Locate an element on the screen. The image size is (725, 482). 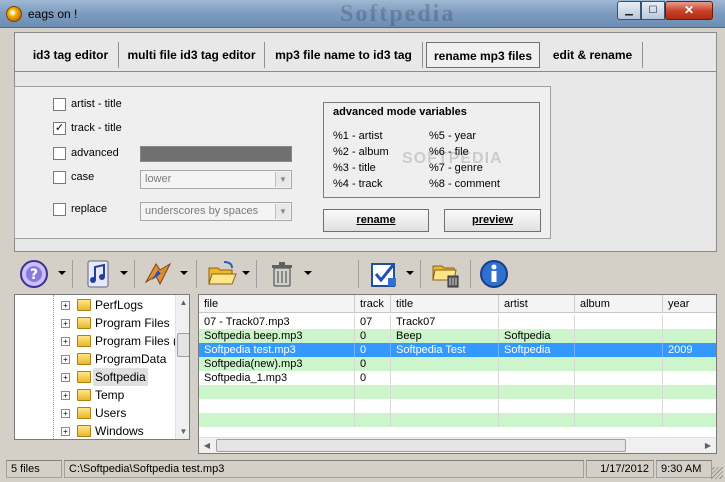
track-title-label: track - title is located at coordinates (96, 128).